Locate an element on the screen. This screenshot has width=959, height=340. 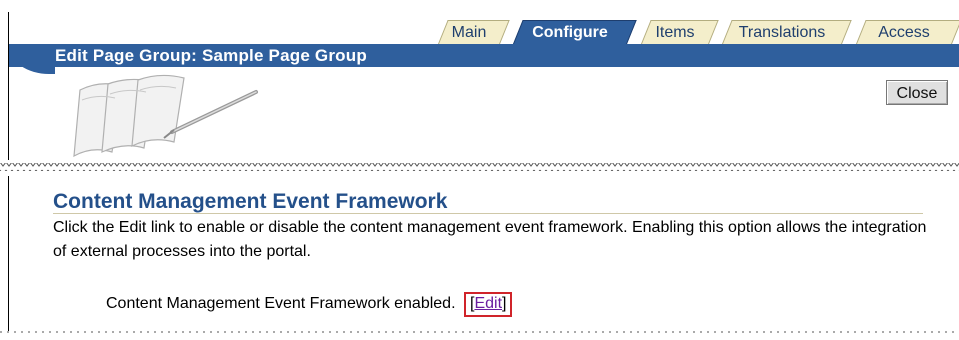
header-band: Edit Page Group: Sample Page Group is located at coordinates (484, 55).